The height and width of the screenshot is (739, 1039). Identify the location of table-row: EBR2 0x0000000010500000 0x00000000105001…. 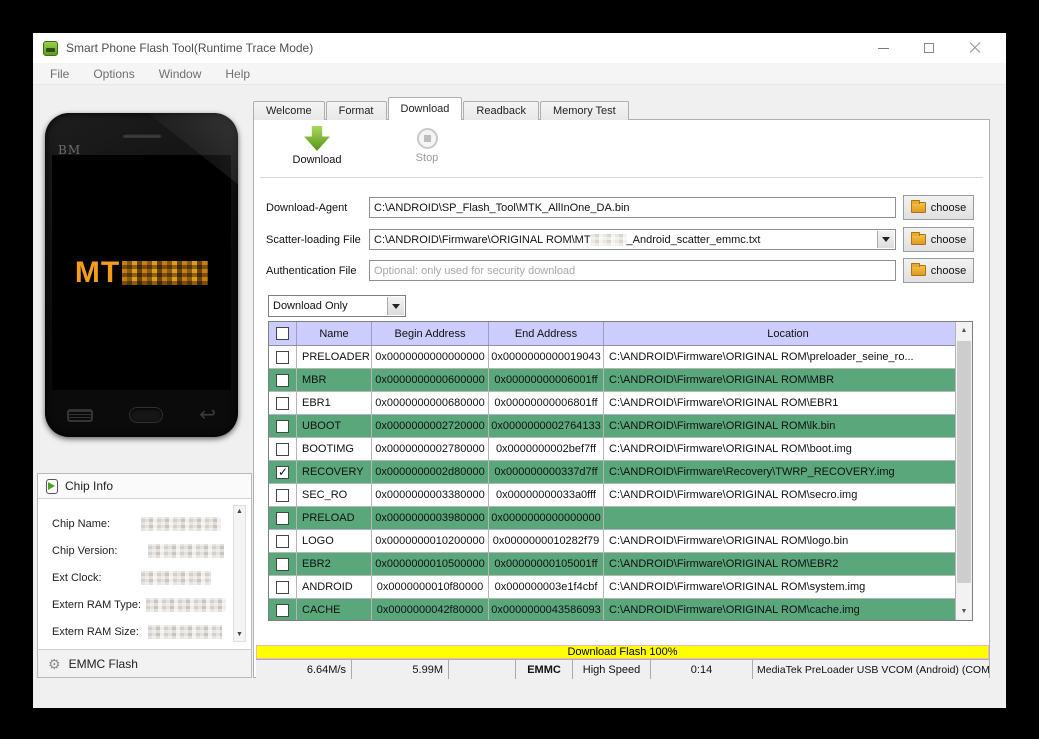
(620, 564).